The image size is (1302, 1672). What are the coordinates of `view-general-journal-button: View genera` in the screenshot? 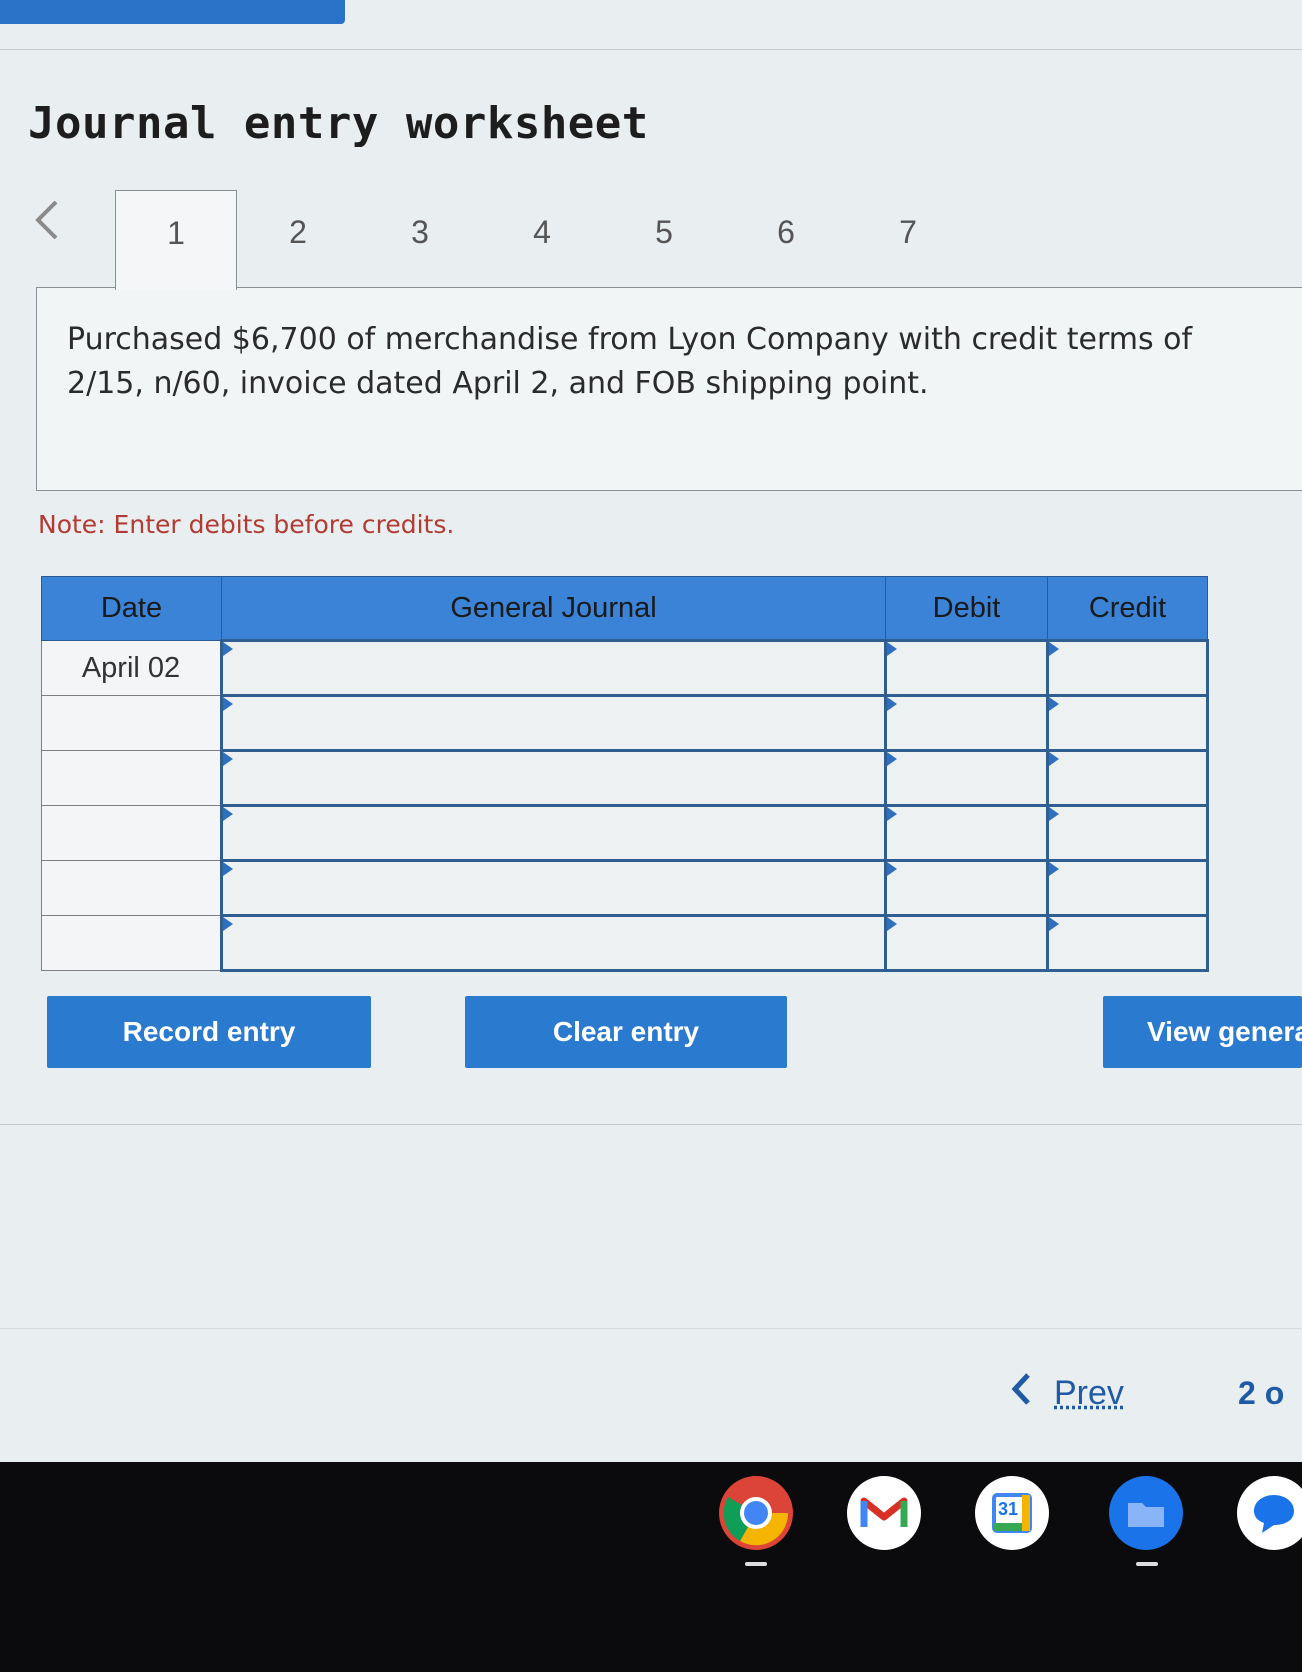 It's located at (1202, 1032).